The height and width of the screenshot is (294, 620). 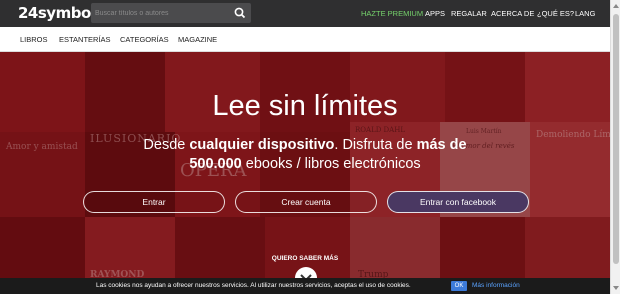 I want to click on scroll-down-icon, so click(x=616, y=288).